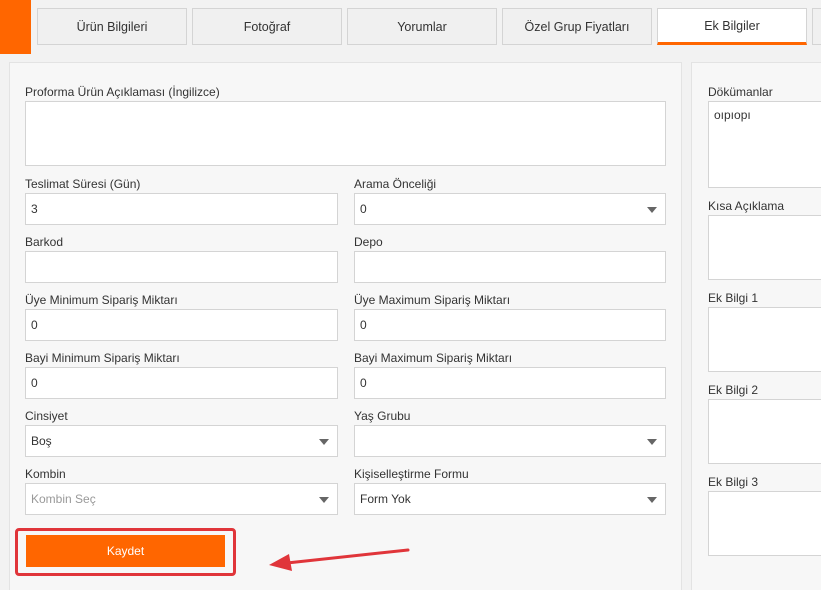 This screenshot has height=590, width=821. What do you see at coordinates (44, 242) in the screenshot?
I see `barkod-label: Barkod` at bounding box center [44, 242].